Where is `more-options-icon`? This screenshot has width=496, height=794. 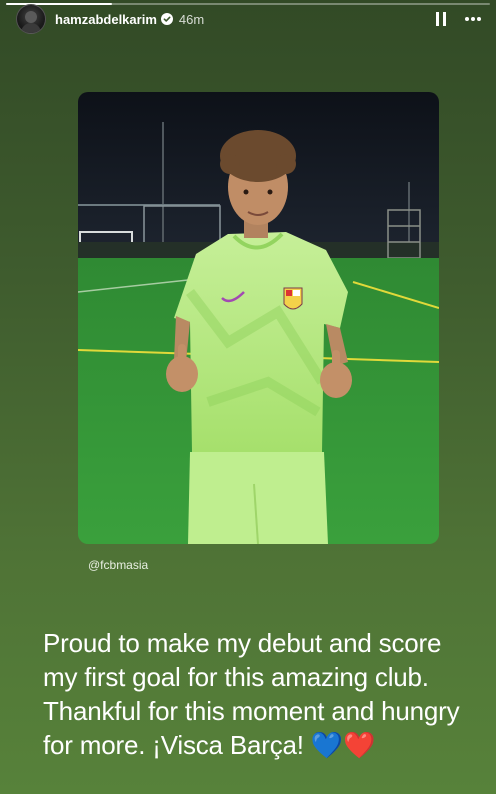 more-options-icon is located at coordinates (473, 19).